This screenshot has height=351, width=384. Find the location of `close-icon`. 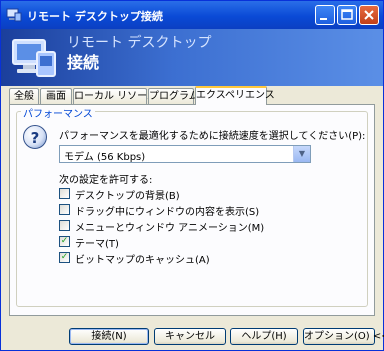

close-icon is located at coordinates (369, 15).